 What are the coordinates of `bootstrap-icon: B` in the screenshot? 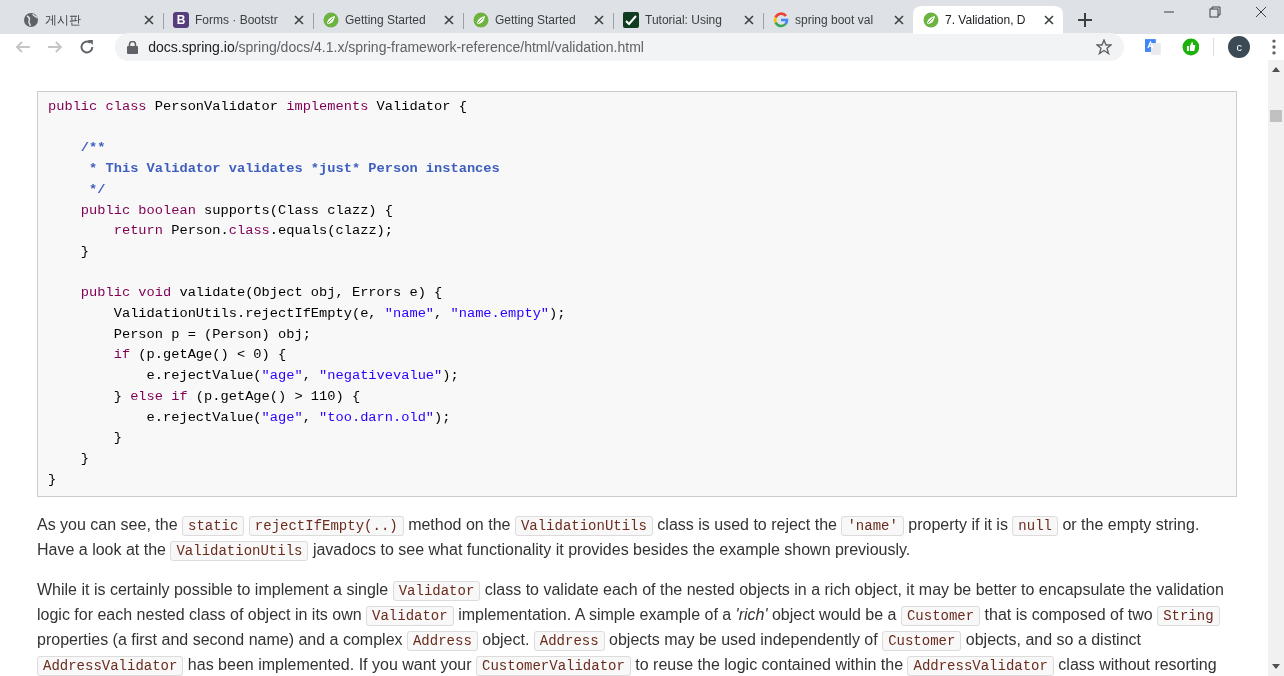 It's located at (181, 20).